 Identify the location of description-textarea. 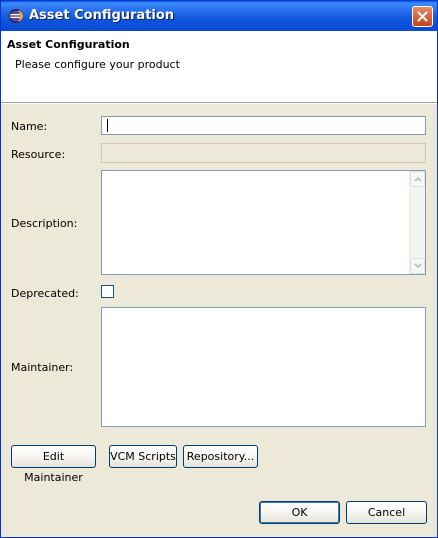
(263, 222).